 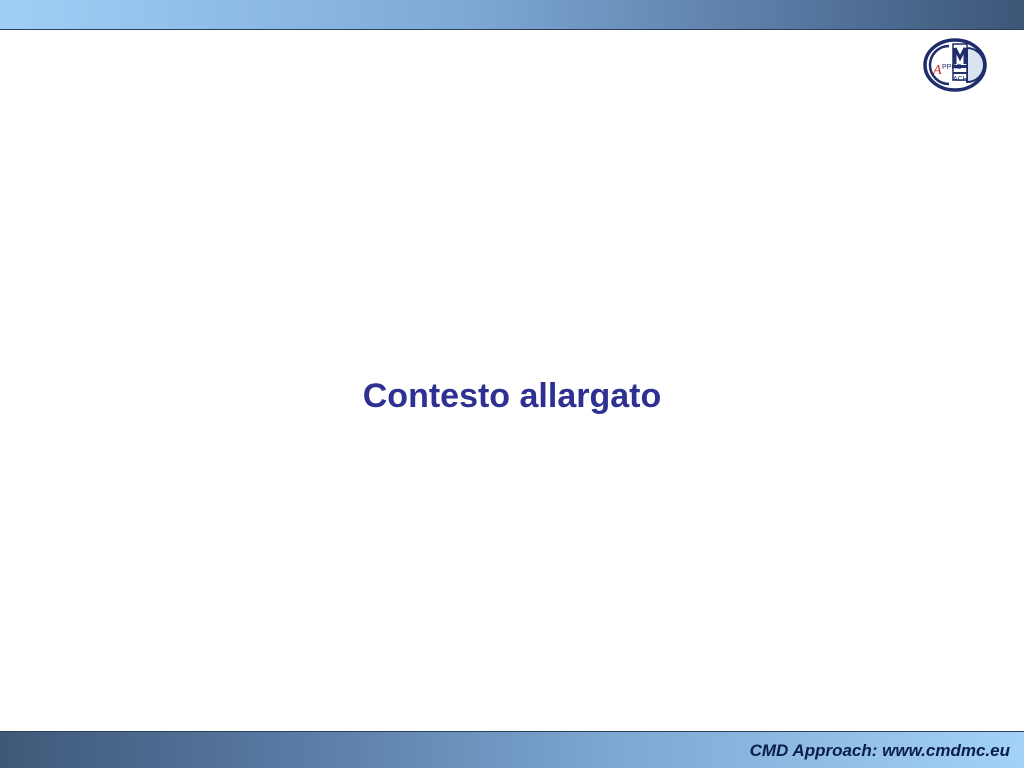 I want to click on logo-letters-ppro: PPRO, so click(x=952, y=67).